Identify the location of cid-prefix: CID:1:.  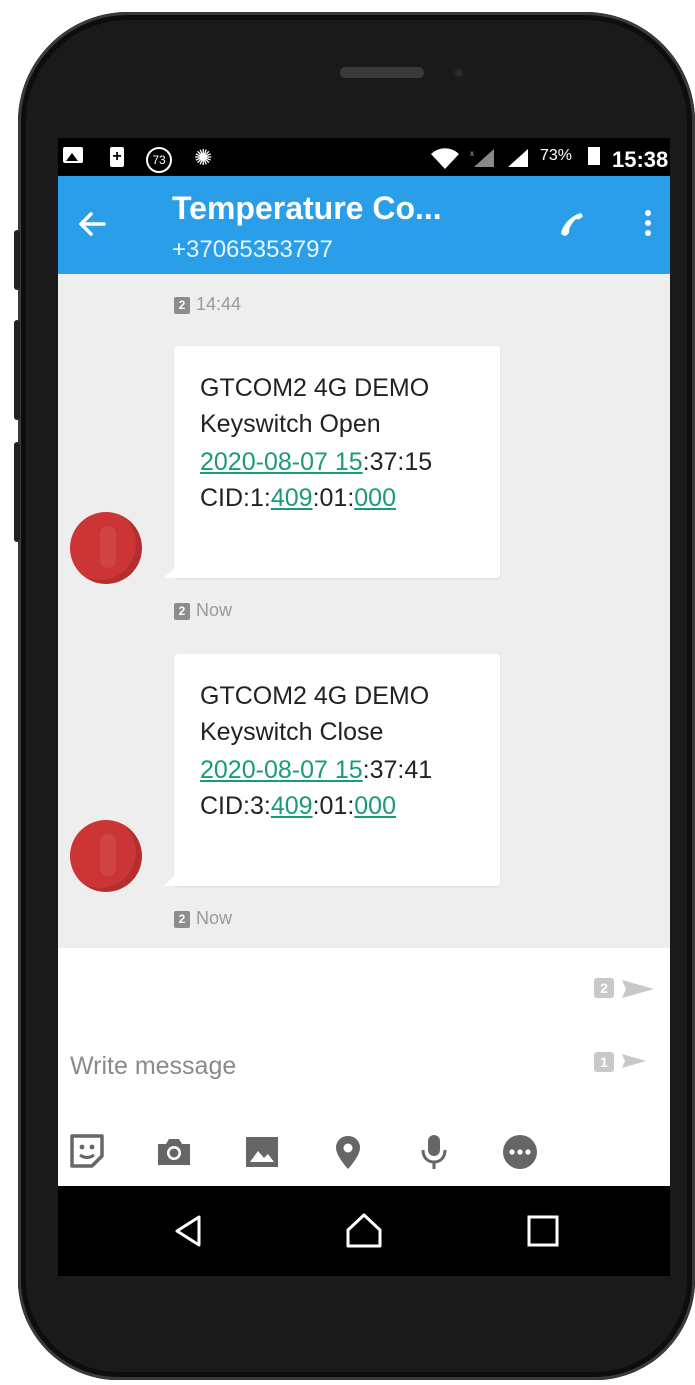
(235, 498).